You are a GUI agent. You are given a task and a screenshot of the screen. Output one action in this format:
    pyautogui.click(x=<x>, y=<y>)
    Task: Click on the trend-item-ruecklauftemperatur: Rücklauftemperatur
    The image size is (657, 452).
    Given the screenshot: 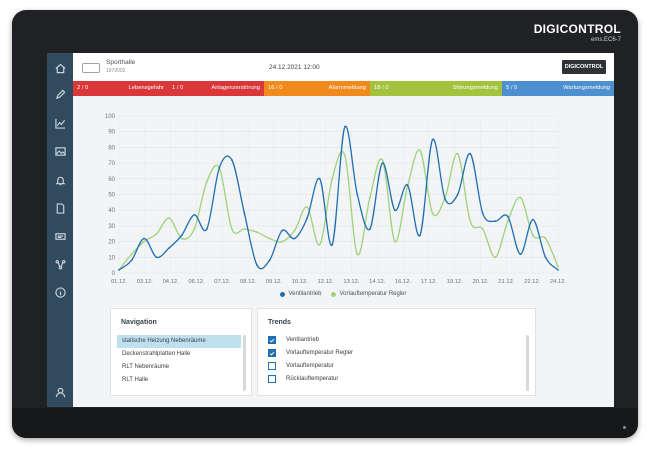 What is the action you would take?
    pyautogui.click(x=303, y=379)
    